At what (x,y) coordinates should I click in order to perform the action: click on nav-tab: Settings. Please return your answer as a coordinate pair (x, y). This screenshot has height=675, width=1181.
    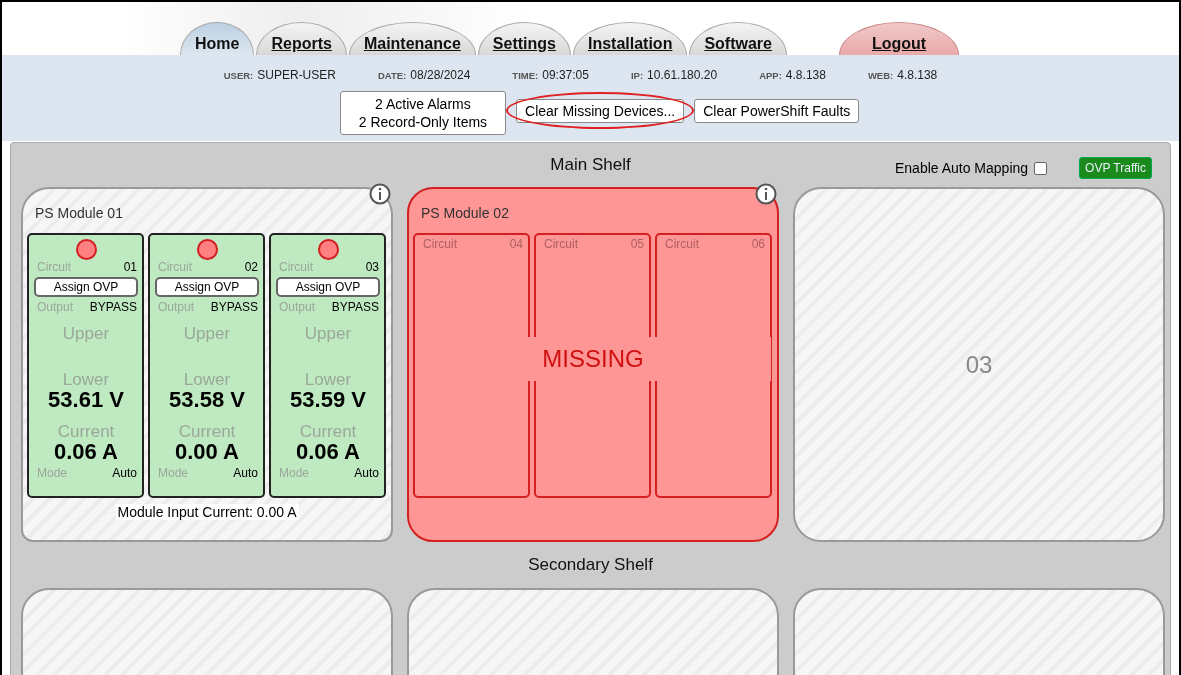
    Looking at the image, I should click on (524, 38).